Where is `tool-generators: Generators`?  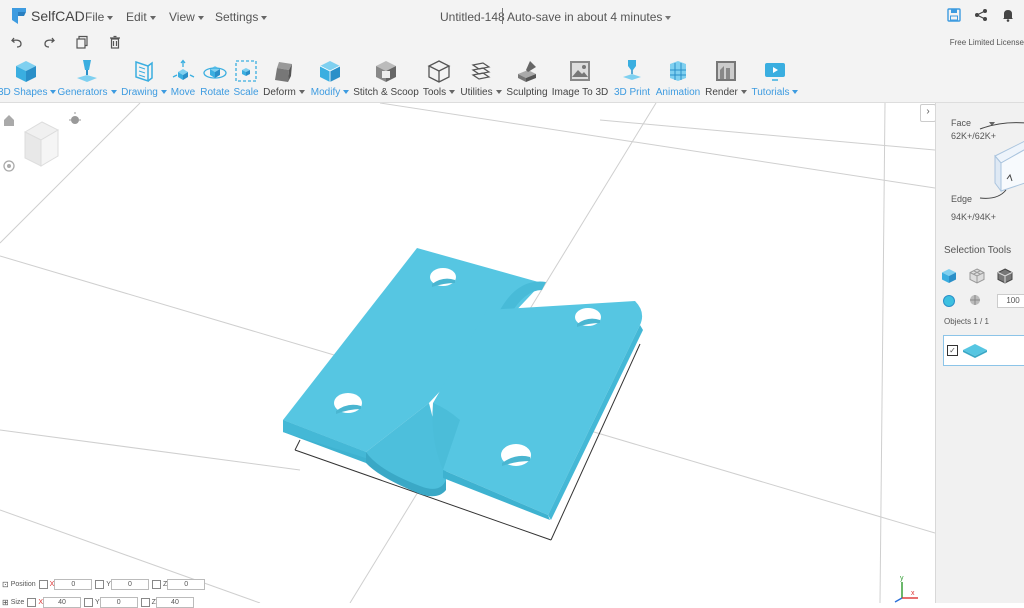 tool-generators: Generators is located at coordinates (87, 78).